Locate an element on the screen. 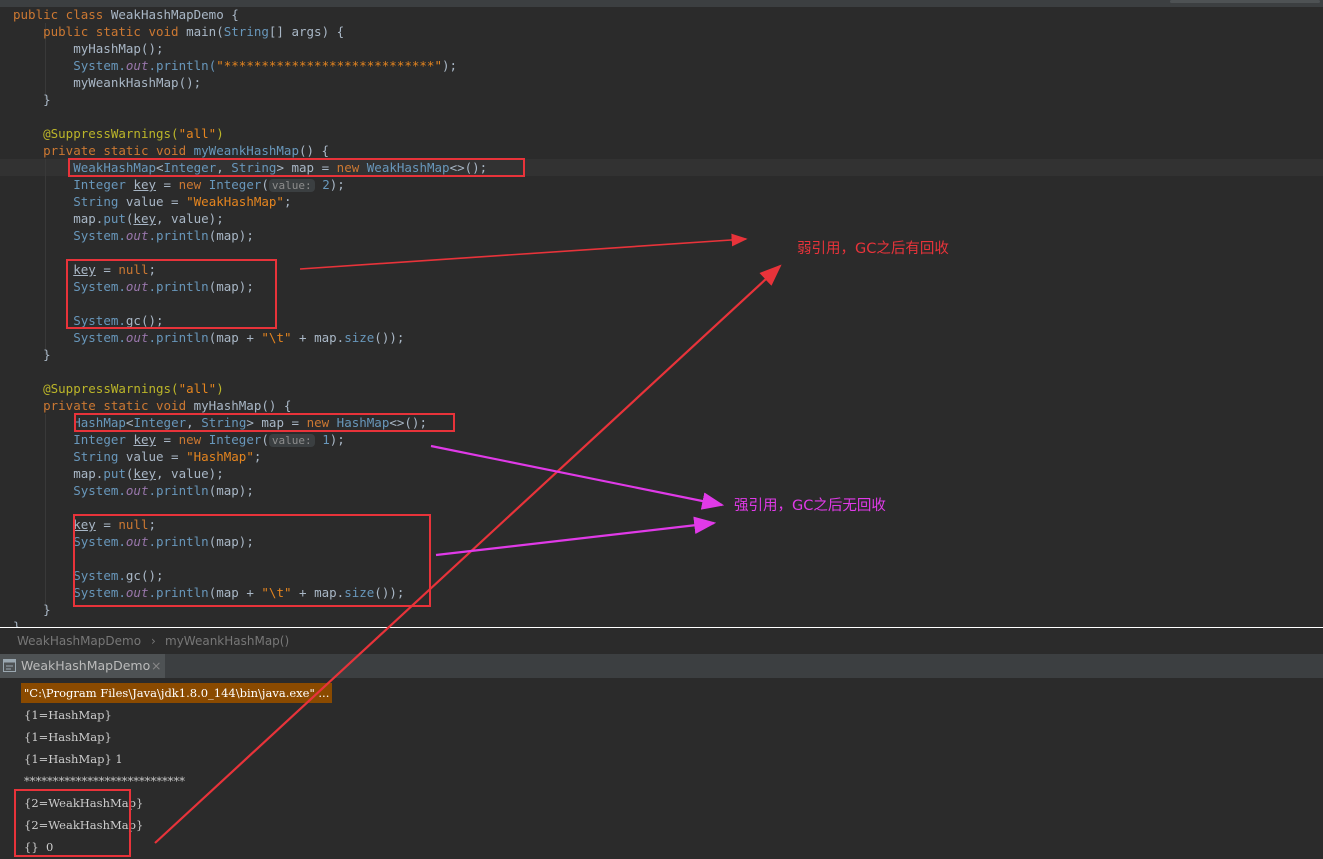 The width and height of the screenshot is (1323, 859). code-line: Integer key = new Integer(value: 1); is located at coordinates (250, 439).